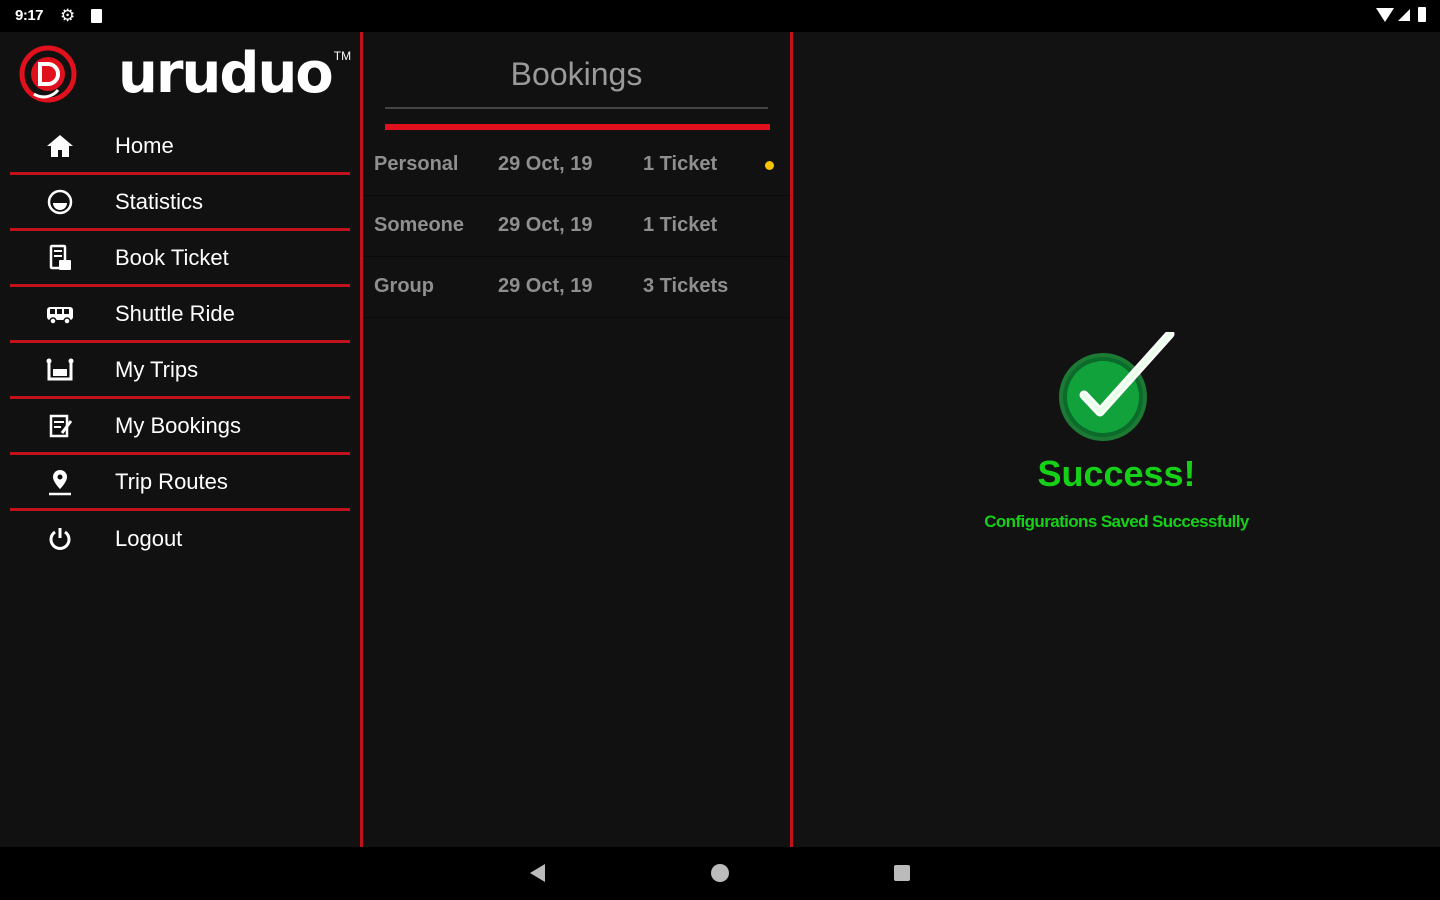 The image size is (1440, 900). I want to click on sd-card-icon, so click(96, 16).